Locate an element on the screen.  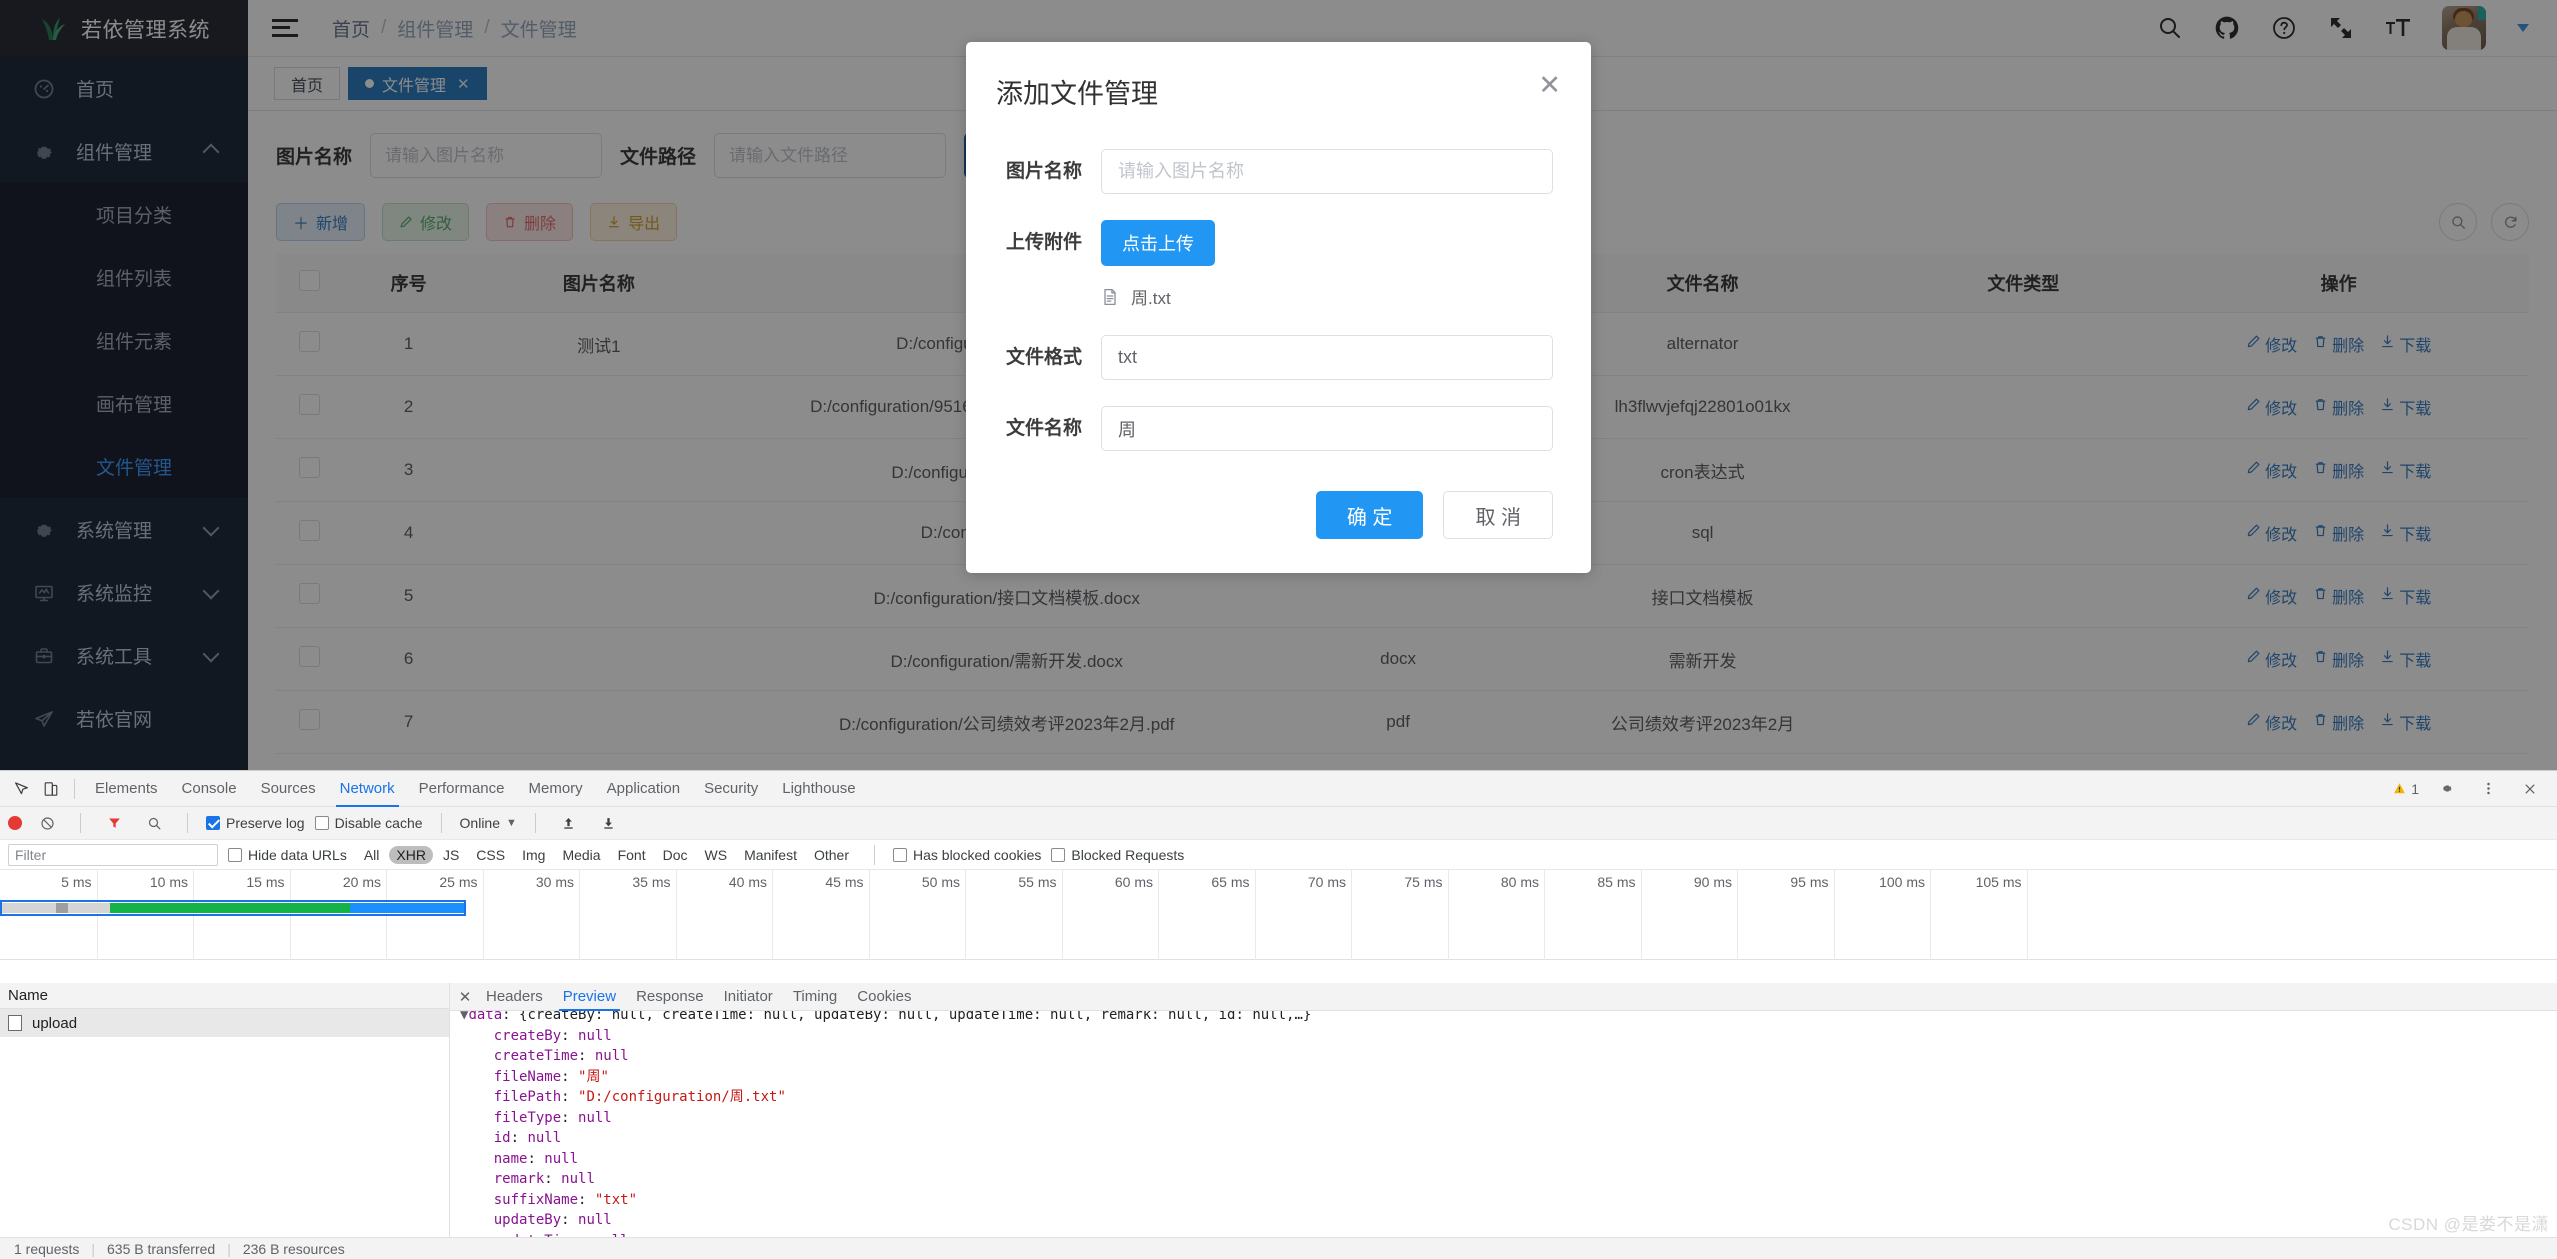
filter-input is located at coordinates (113, 854).